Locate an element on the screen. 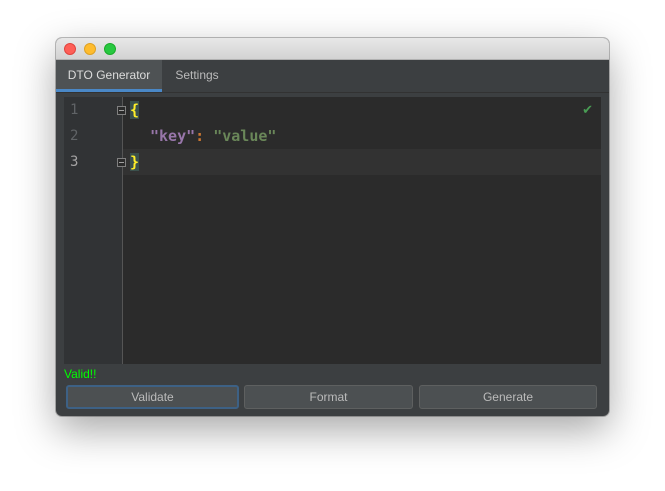 The width and height of the screenshot is (665, 491). line-number: 2 is located at coordinates (74, 136).